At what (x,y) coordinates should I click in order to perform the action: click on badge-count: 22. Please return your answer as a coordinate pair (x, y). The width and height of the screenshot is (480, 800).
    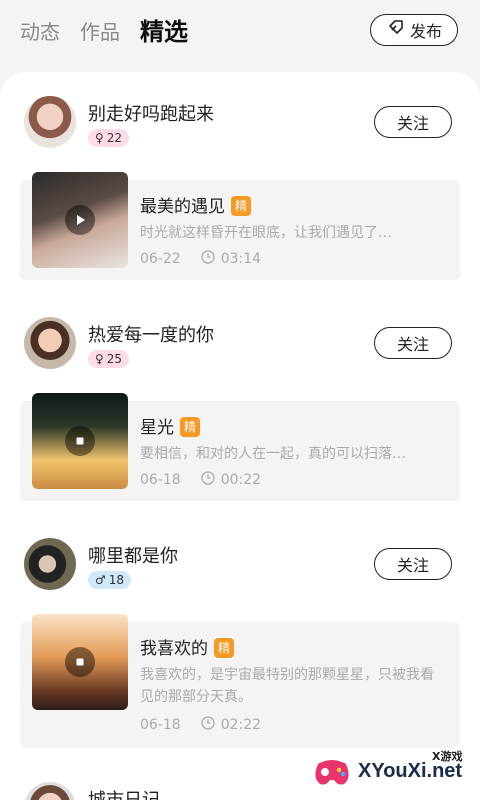
    Looking at the image, I should click on (114, 138).